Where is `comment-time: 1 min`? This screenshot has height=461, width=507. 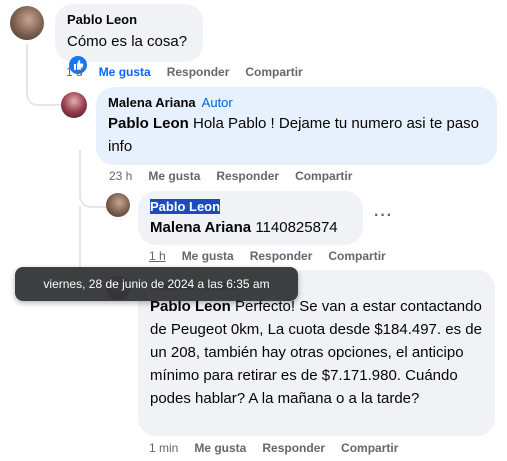
comment-time: 1 min is located at coordinates (163, 448).